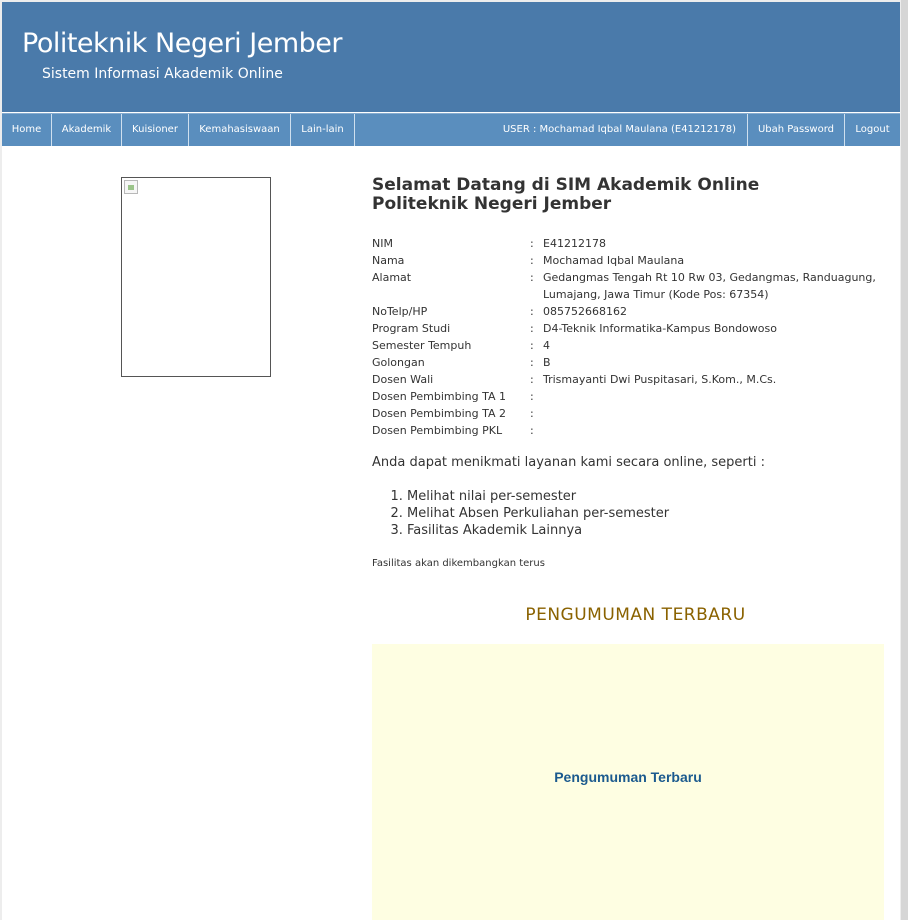 The image size is (908, 920). What do you see at coordinates (131, 187) in the screenshot?
I see `broken-image-icon` at bounding box center [131, 187].